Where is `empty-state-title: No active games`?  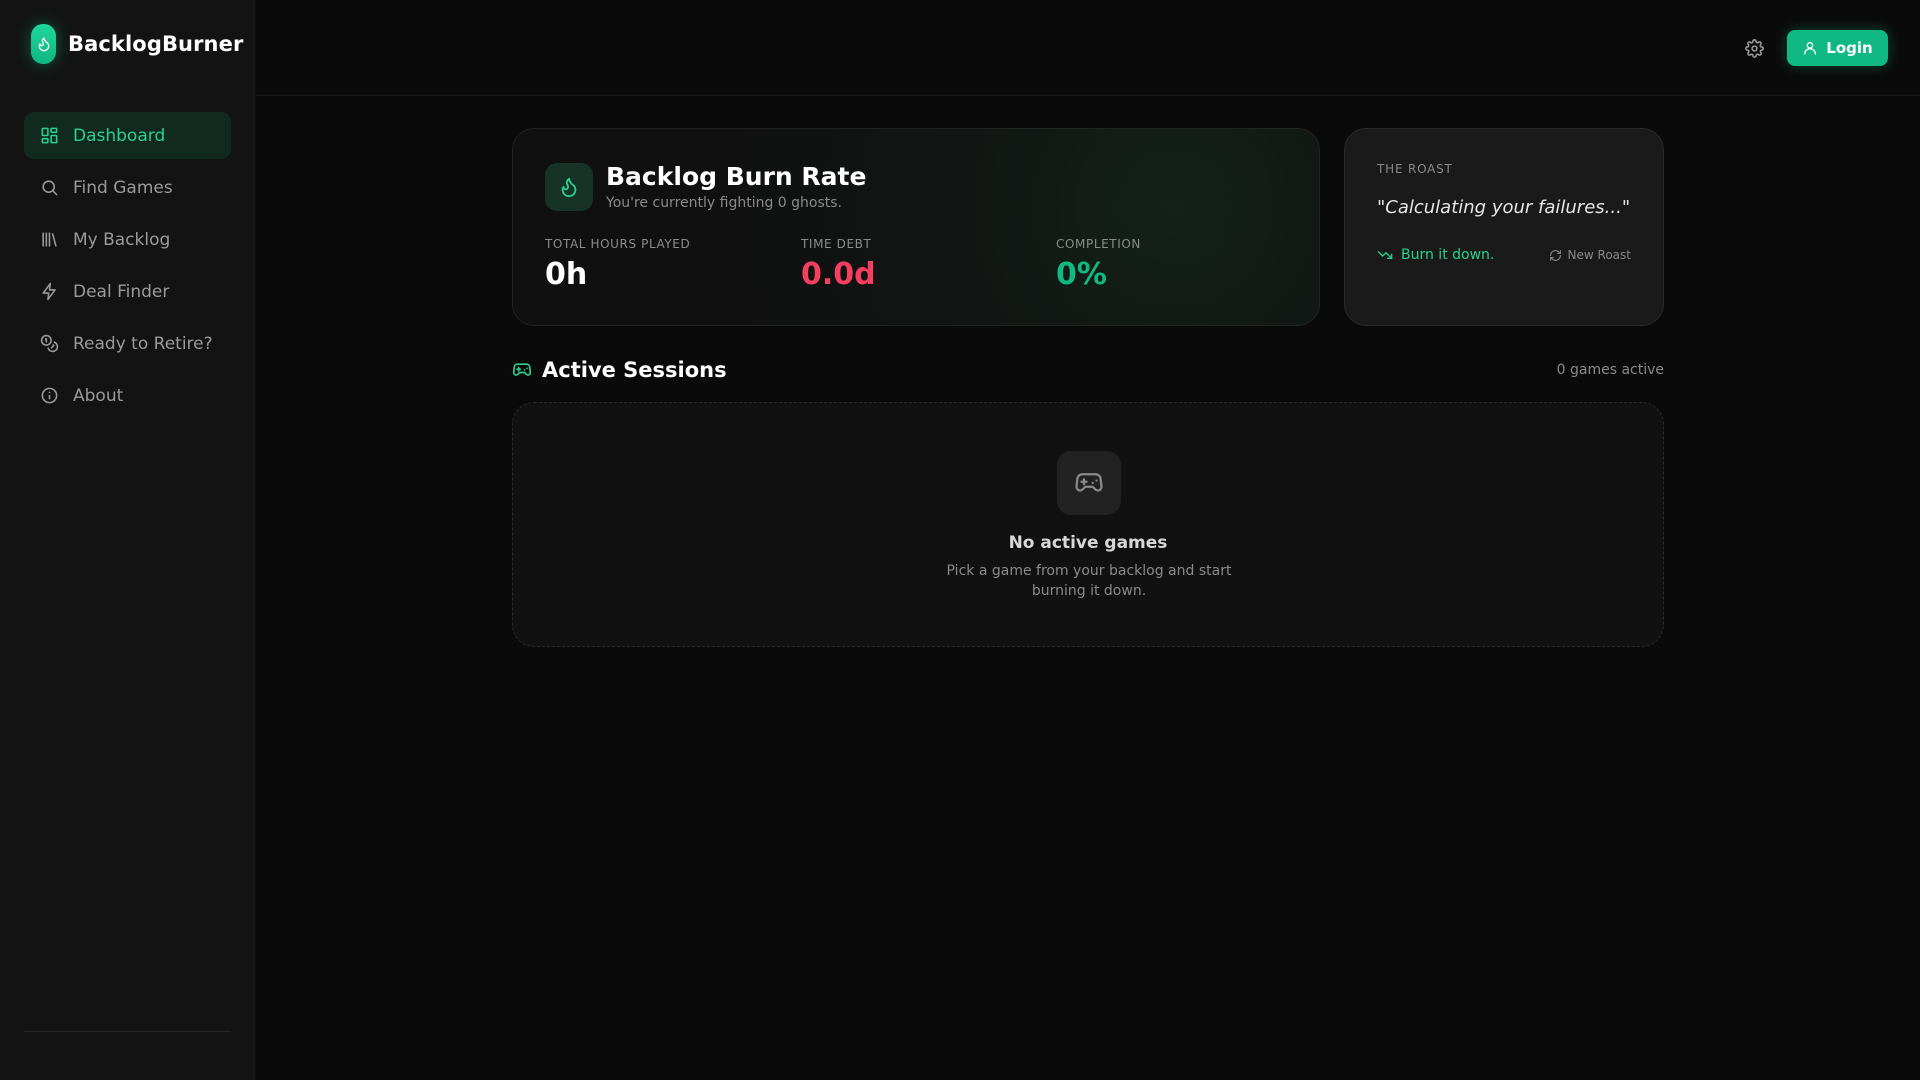 empty-state-title: No active games is located at coordinates (1088, 543).